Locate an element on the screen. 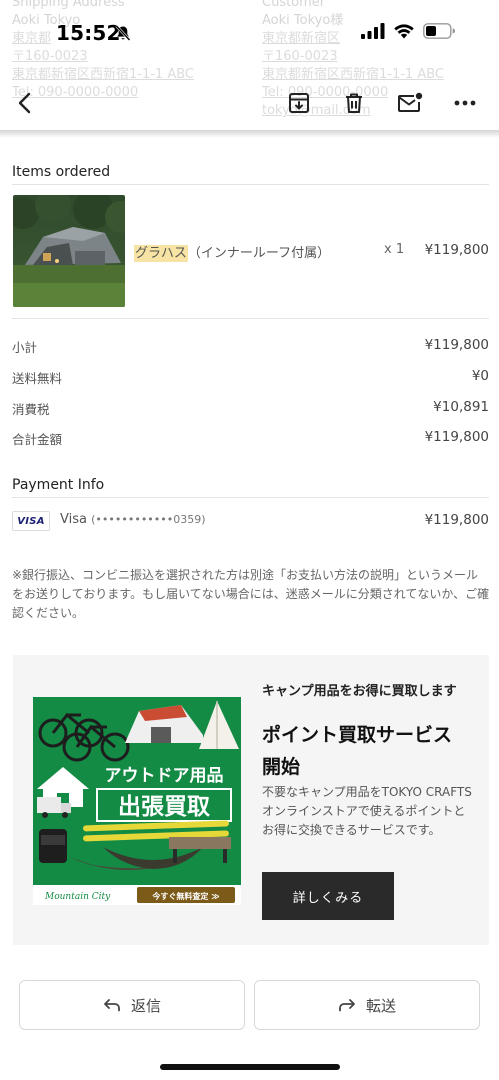 The image size is (499, 1080). payment-info-heading: Payment Info is located at coordinates (58, 485).